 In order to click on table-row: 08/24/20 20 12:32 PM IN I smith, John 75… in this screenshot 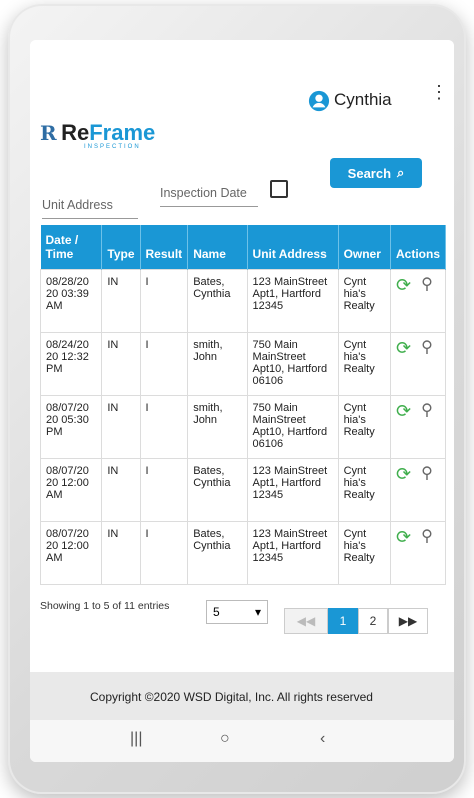, I will do `click(243, 364)`.